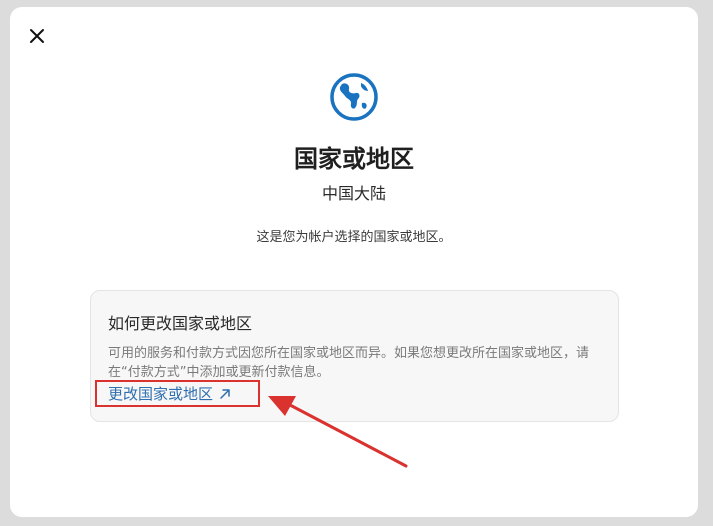 The width and height of the screenshot is (713, 526). I want to click on close-icon, so click(37, 36).